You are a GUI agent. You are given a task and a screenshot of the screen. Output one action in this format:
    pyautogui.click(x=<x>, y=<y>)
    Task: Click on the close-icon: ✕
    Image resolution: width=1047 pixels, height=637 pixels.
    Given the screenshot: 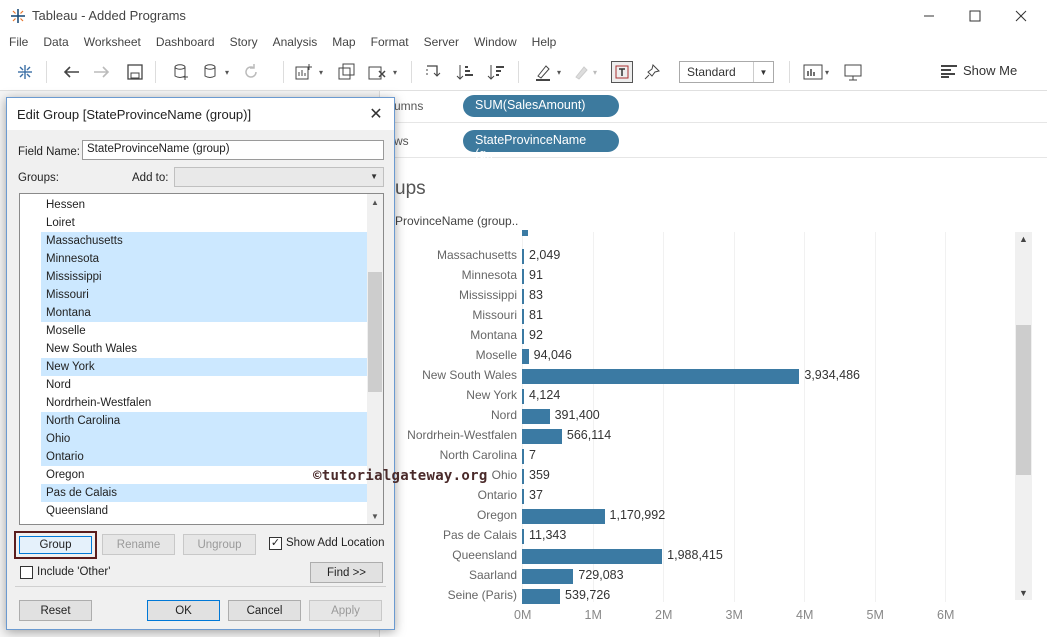 What is the action you would take?
    pyautogui.click(x=376, y=114)
    